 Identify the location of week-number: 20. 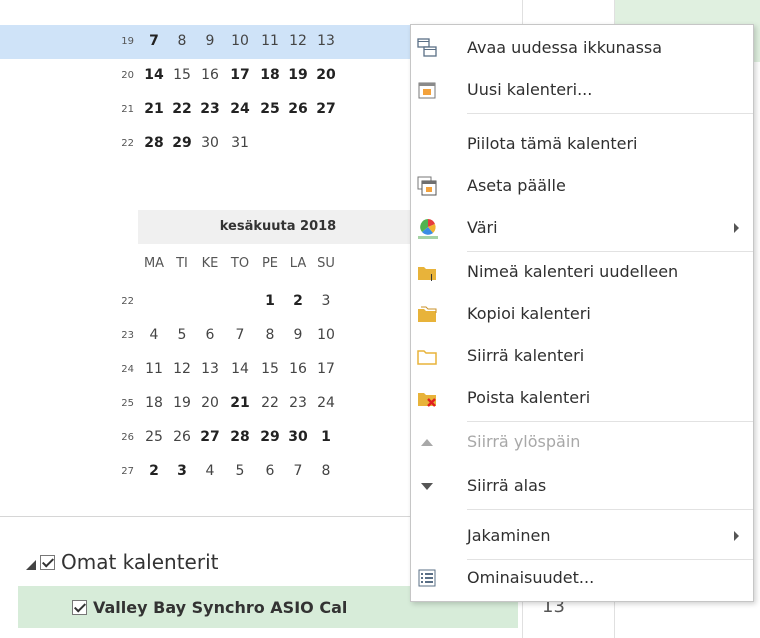
(122, 75).